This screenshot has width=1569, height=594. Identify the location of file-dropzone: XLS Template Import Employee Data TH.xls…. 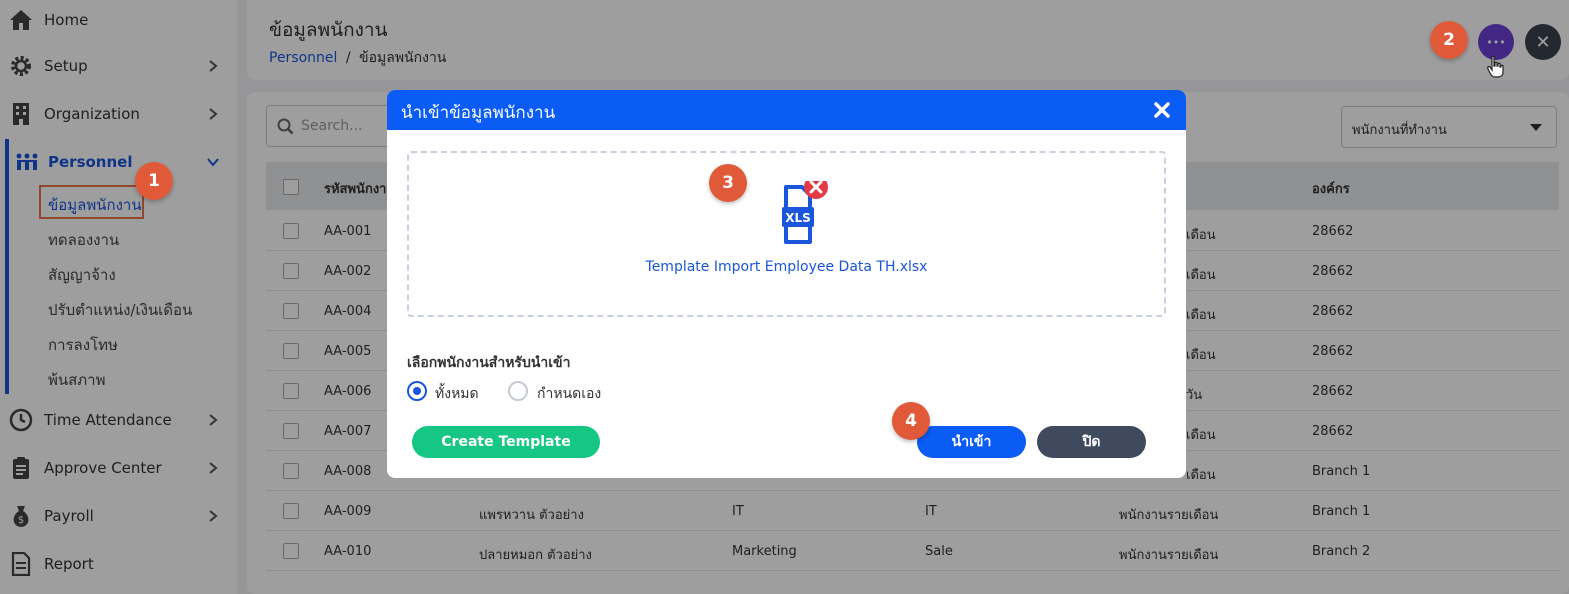
(786, 234).